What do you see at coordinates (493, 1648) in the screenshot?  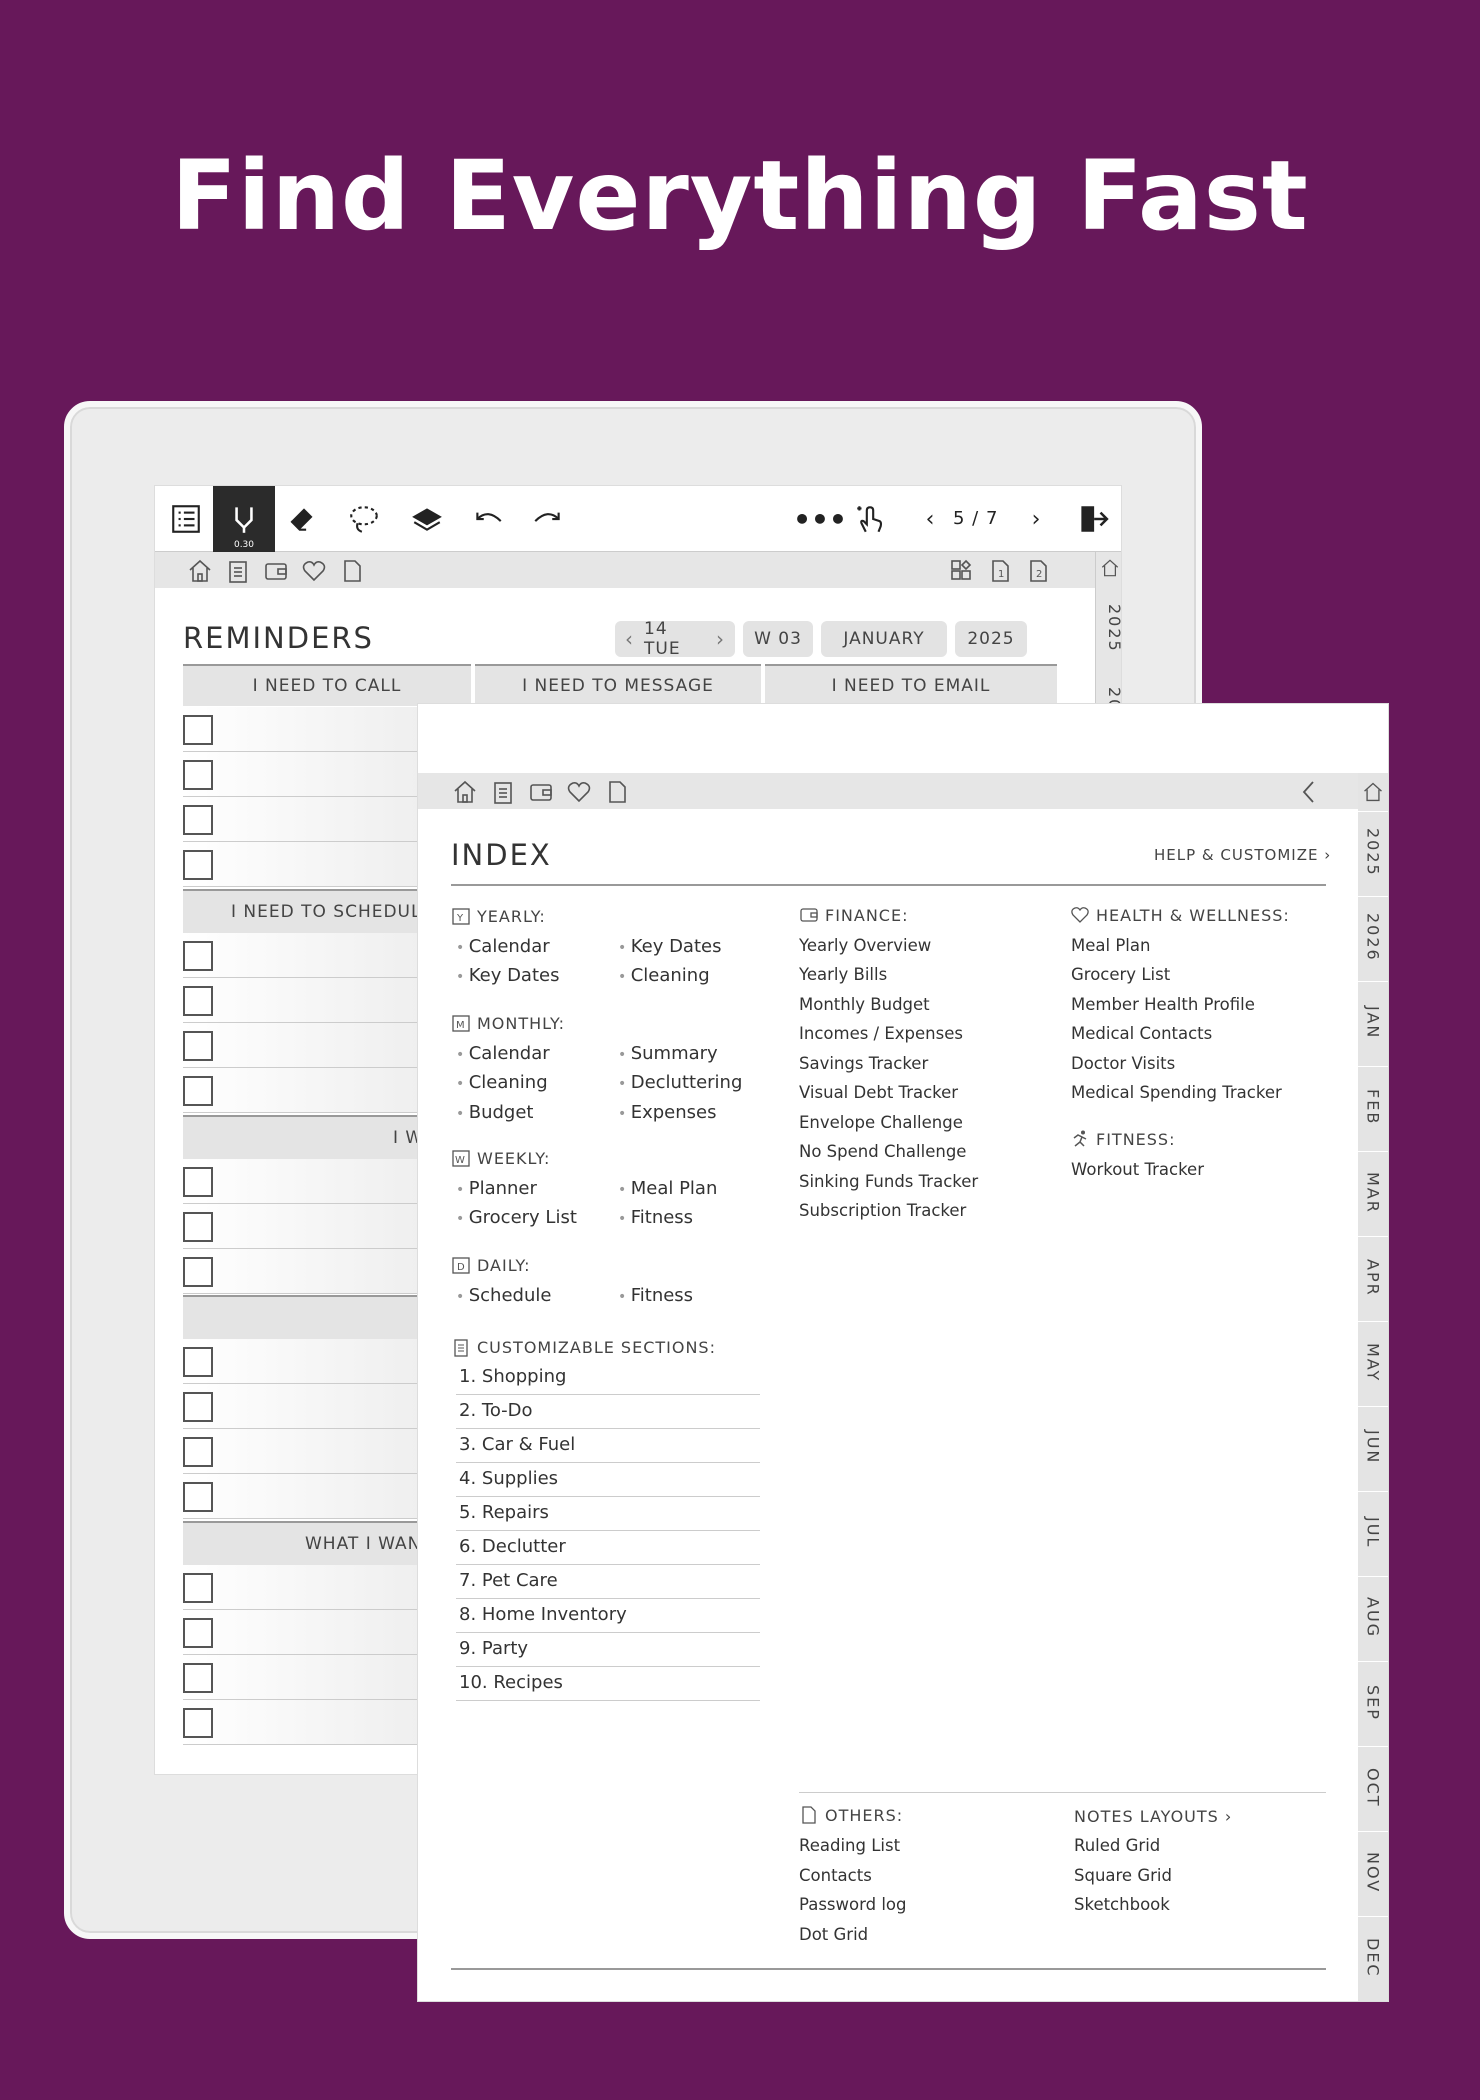 I see `custom-section-link: 9. Party` at bounding box center [493, 1648].